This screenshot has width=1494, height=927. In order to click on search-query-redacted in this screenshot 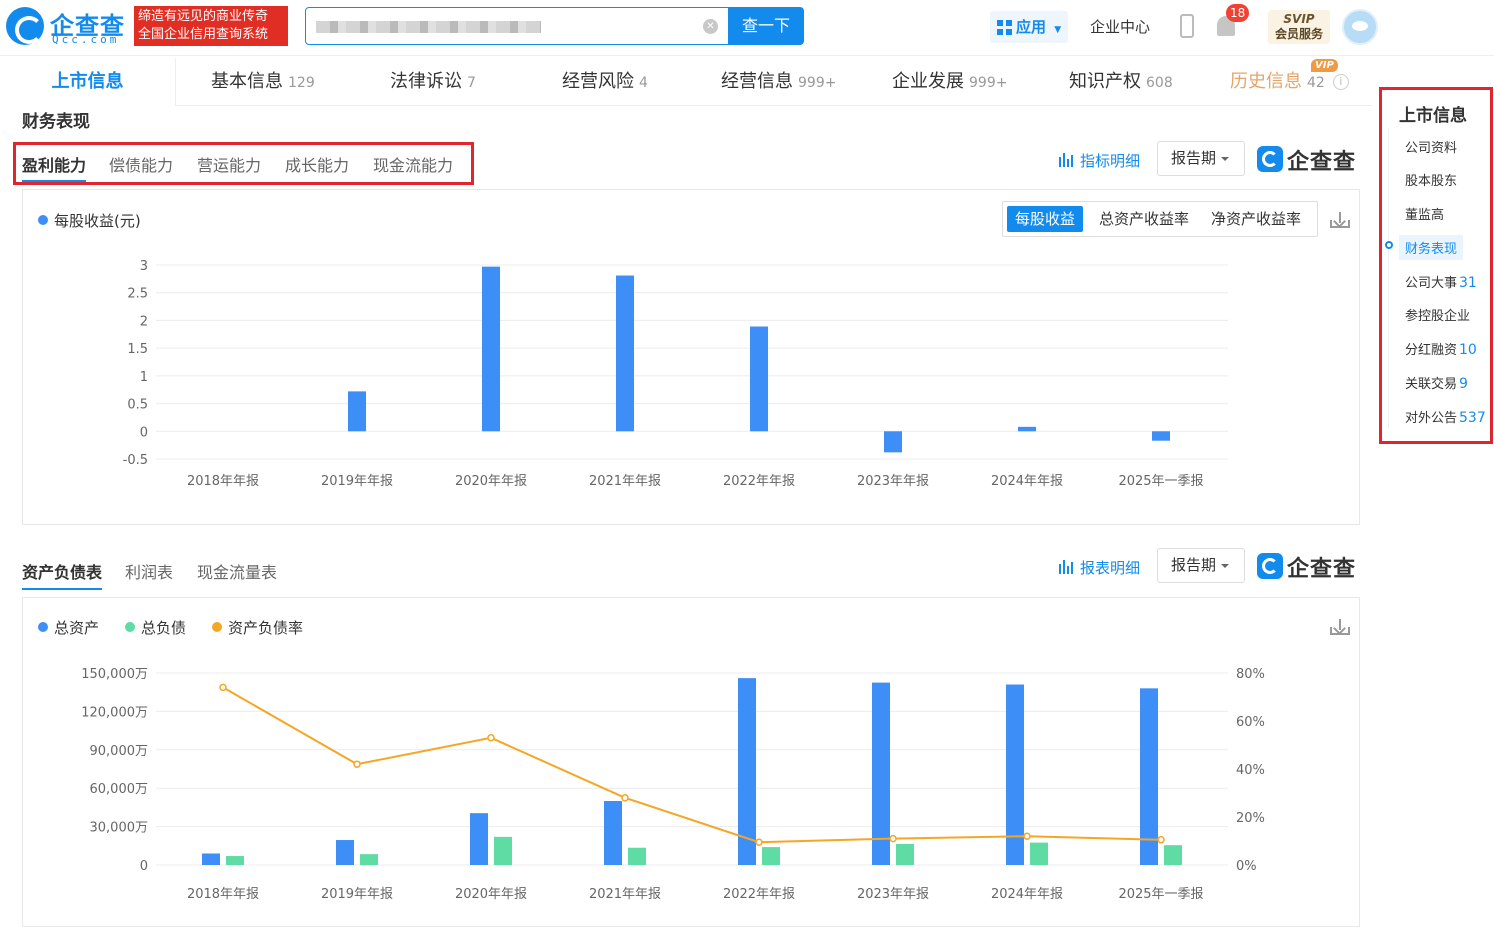, I will do `click(428, 27)`.